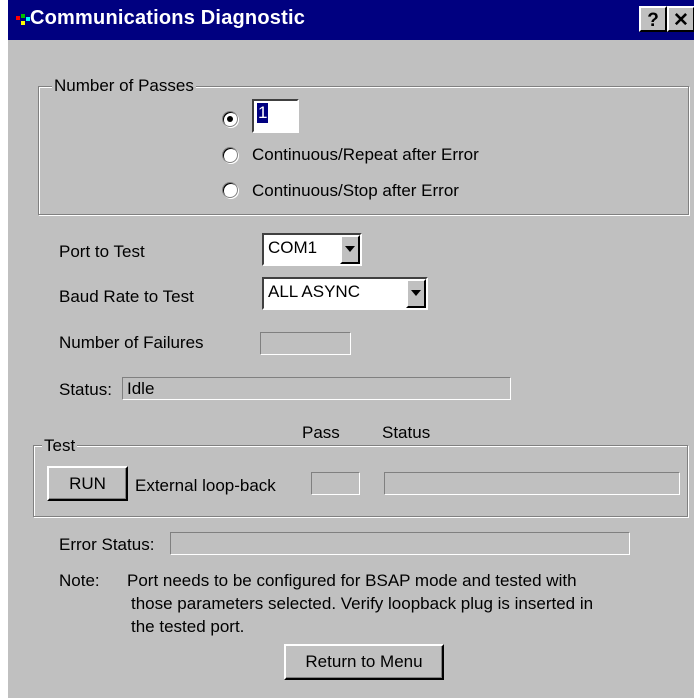  What do you see at coordinates (85, 389) in the screenshot?
I see `status-label: Status:` at bounding box center [85, 389].